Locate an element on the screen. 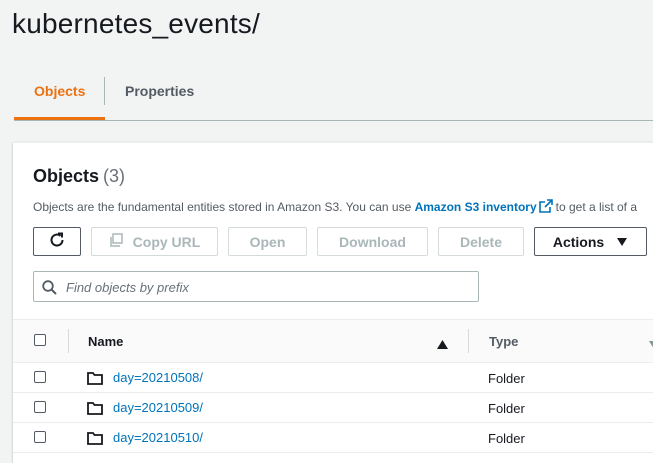 The height and width of the screenshot is (463, 653). description-suffix: to get a list of a is located at coordinates (596, 207).